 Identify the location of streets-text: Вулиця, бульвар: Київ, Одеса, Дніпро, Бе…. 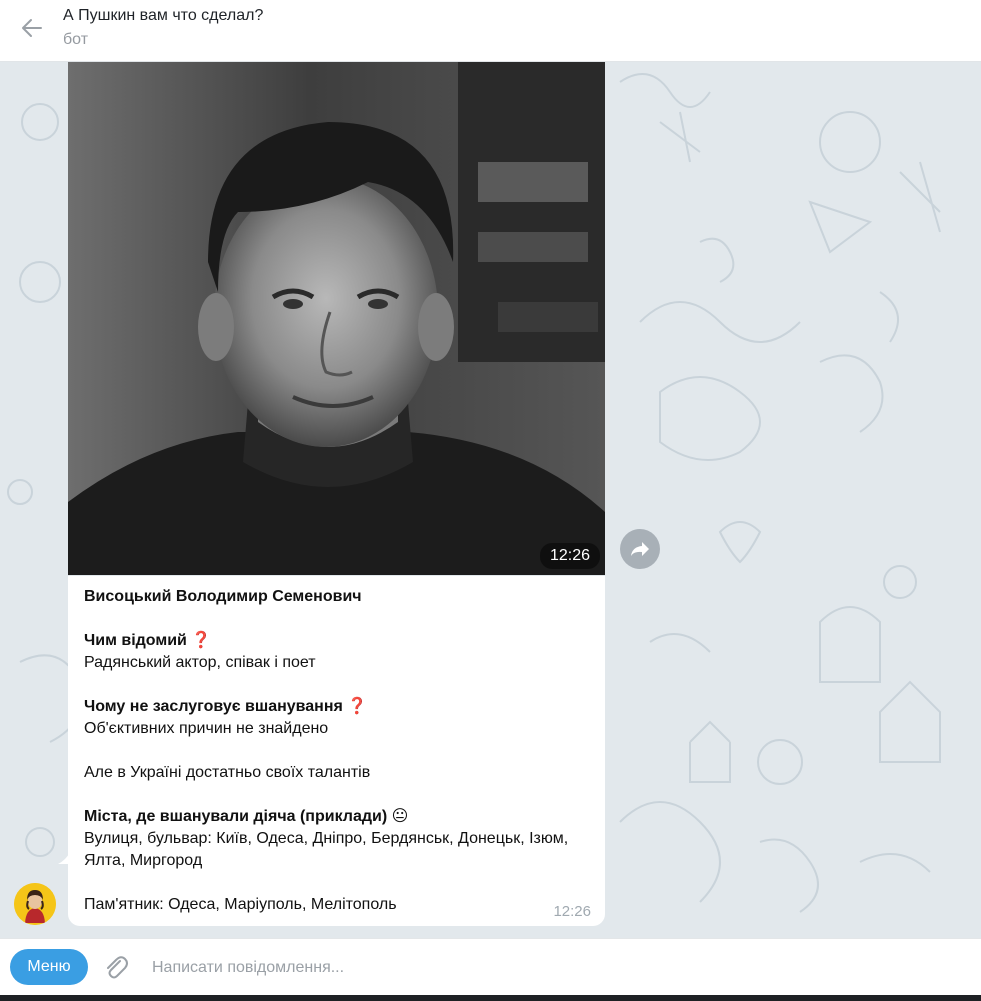
(326, 838).